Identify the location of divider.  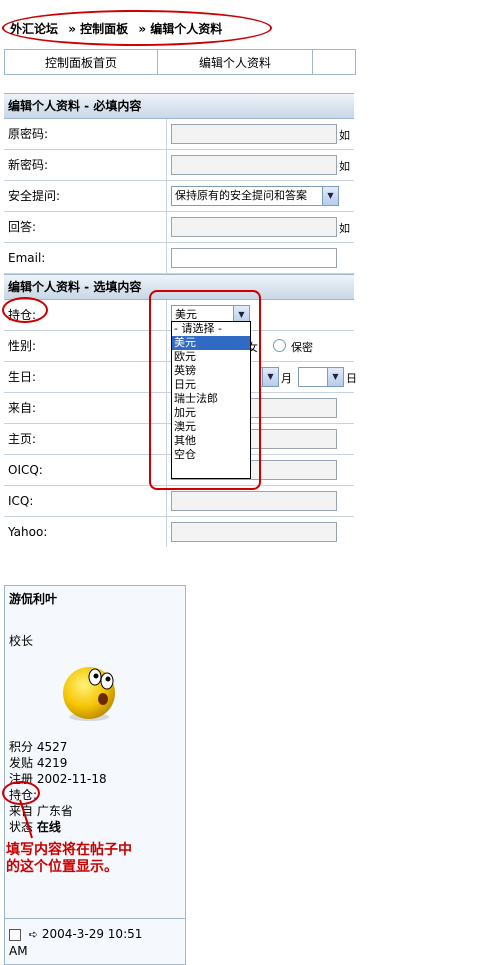
(95, 918).